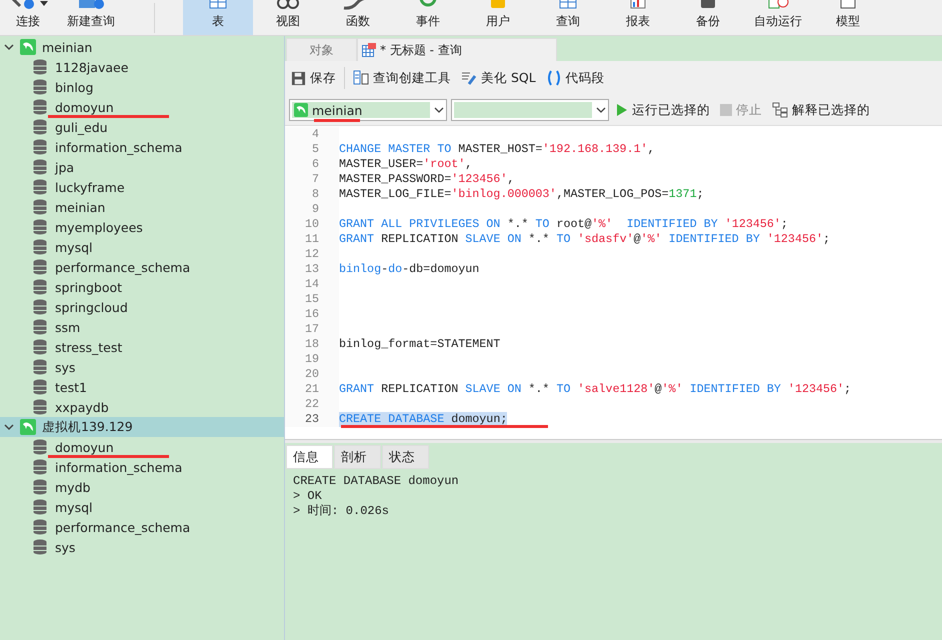 The height and width of the screenshot is (640, 942). Describe the element at coordinates (28, 17) in the screenshot. I see `toolbar-button: 连接` at that location.